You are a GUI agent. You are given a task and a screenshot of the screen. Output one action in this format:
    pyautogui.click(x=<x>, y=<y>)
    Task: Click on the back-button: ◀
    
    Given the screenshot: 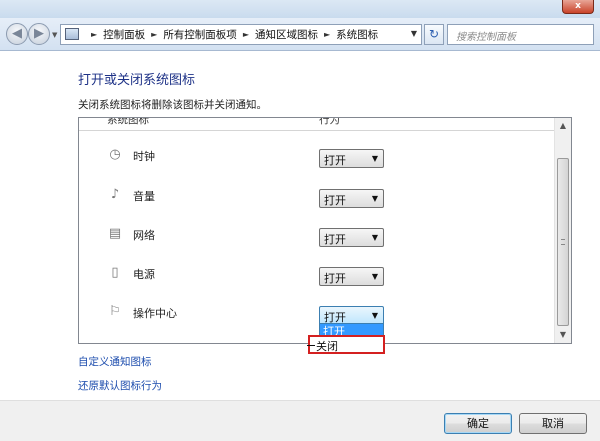 What is the action you would take?
    pyautogui.click(x=17, y=34)
    